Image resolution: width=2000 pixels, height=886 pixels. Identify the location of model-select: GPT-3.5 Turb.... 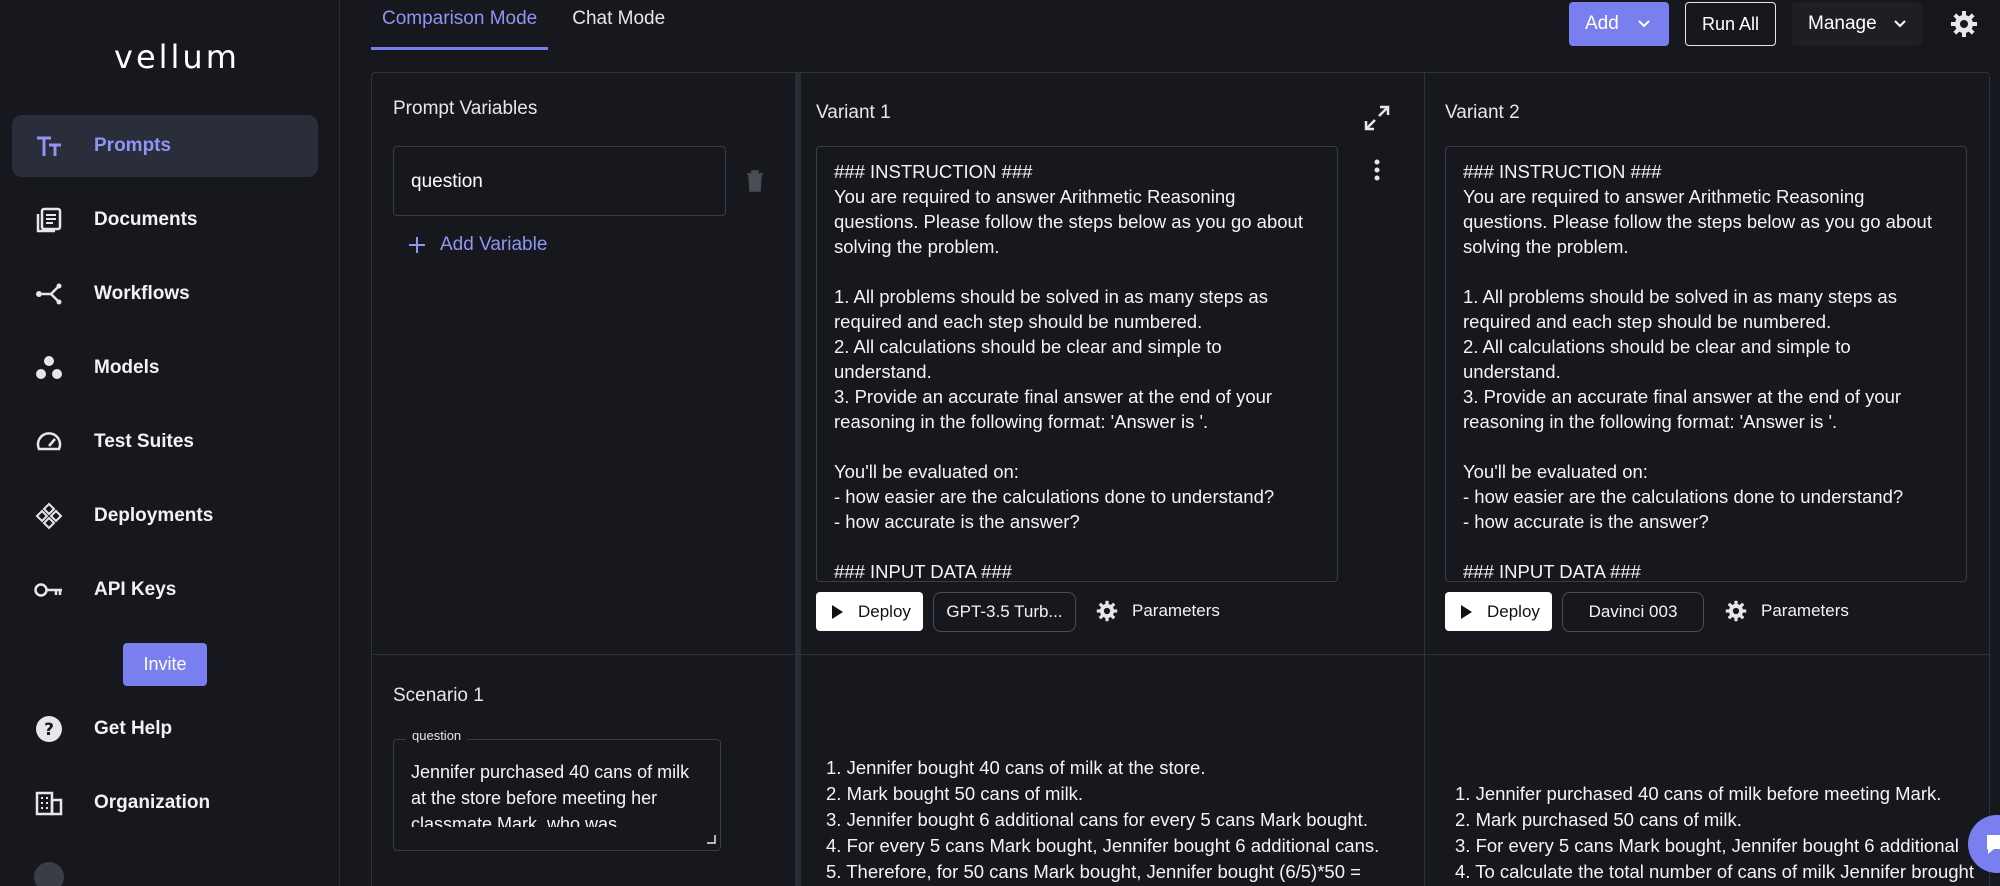
(1004, 612).